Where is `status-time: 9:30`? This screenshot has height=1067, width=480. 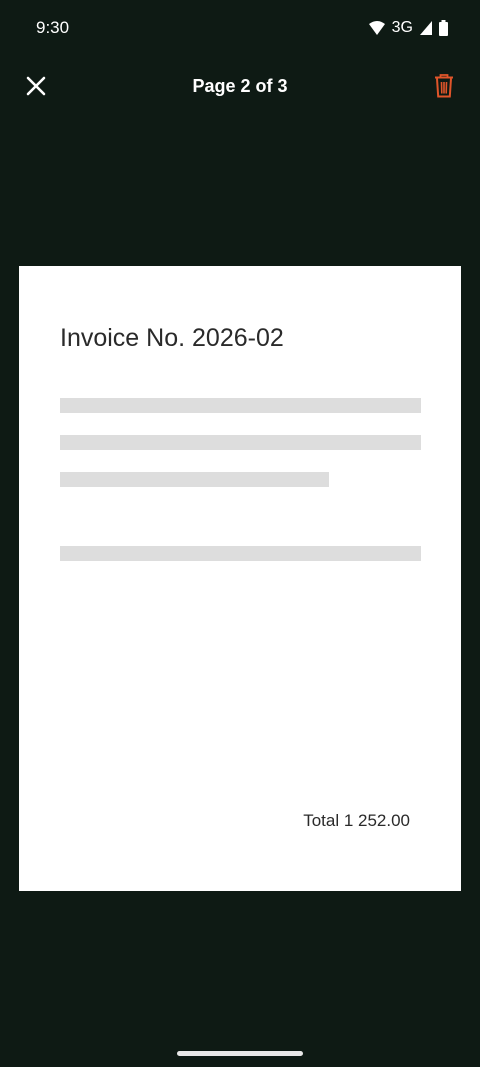
status-time: 9:30 is located at coordinates (53, 27).